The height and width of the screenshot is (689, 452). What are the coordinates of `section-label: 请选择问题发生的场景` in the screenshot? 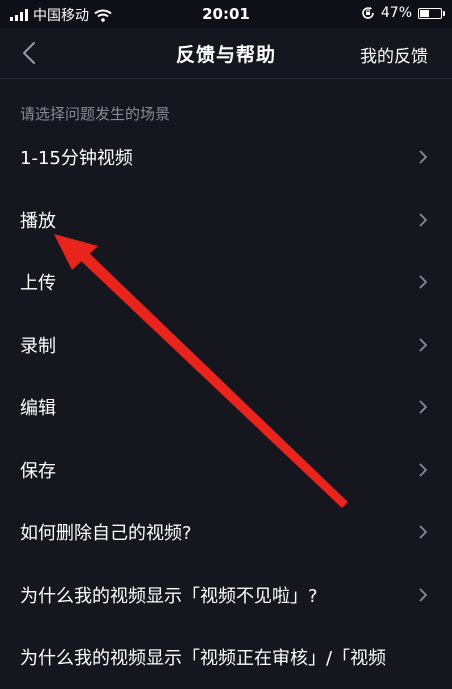 It's located at (95, 114).